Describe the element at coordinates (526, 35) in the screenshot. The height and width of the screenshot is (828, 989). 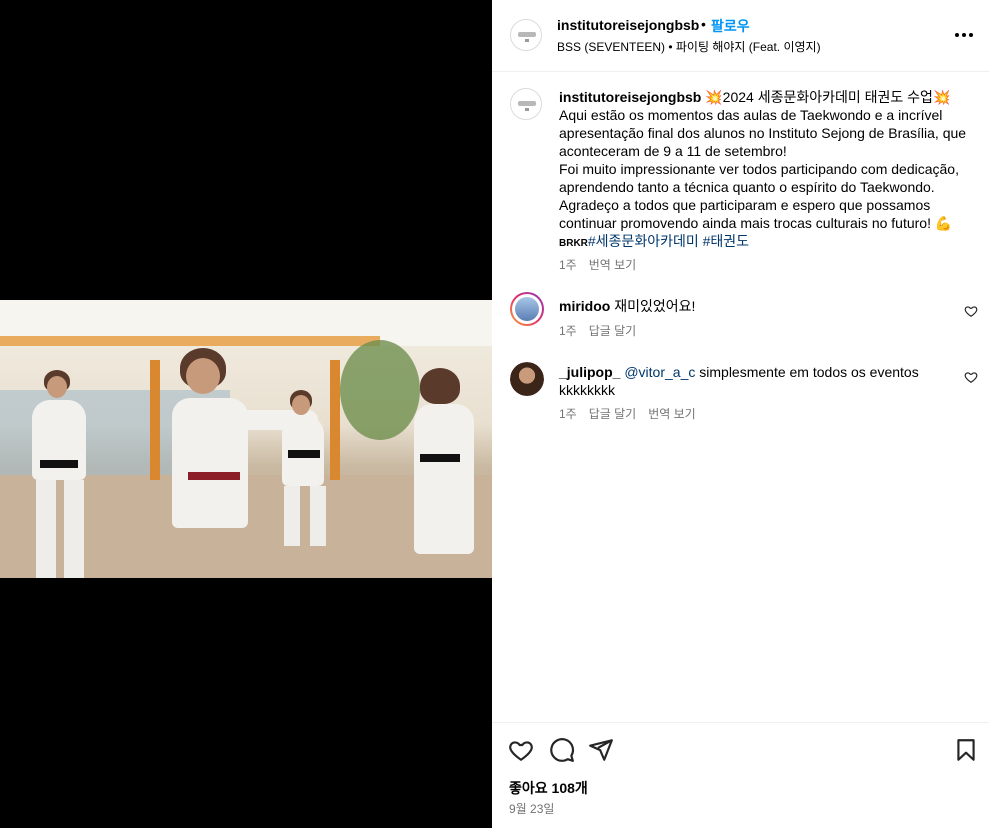
I see `account-avatar` at that location.